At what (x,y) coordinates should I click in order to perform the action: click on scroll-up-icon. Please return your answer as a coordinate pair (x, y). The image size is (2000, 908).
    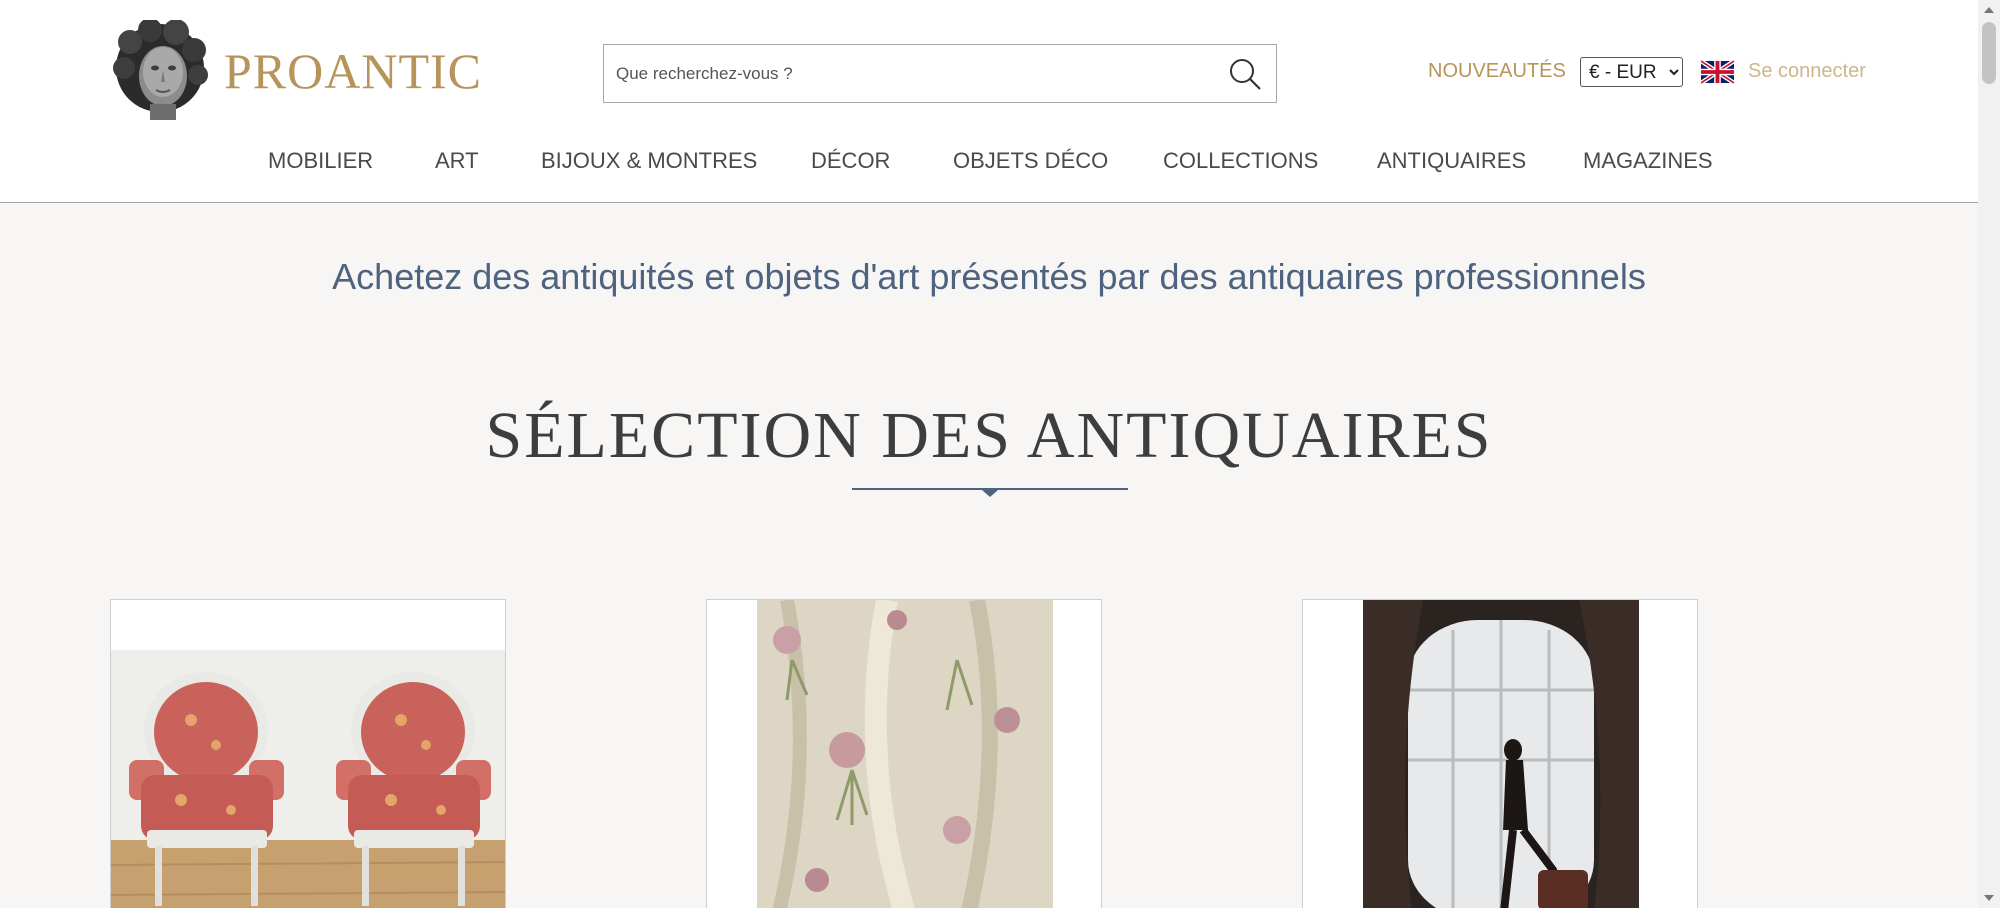
    Looking at the image, I should click on (1989, 10).